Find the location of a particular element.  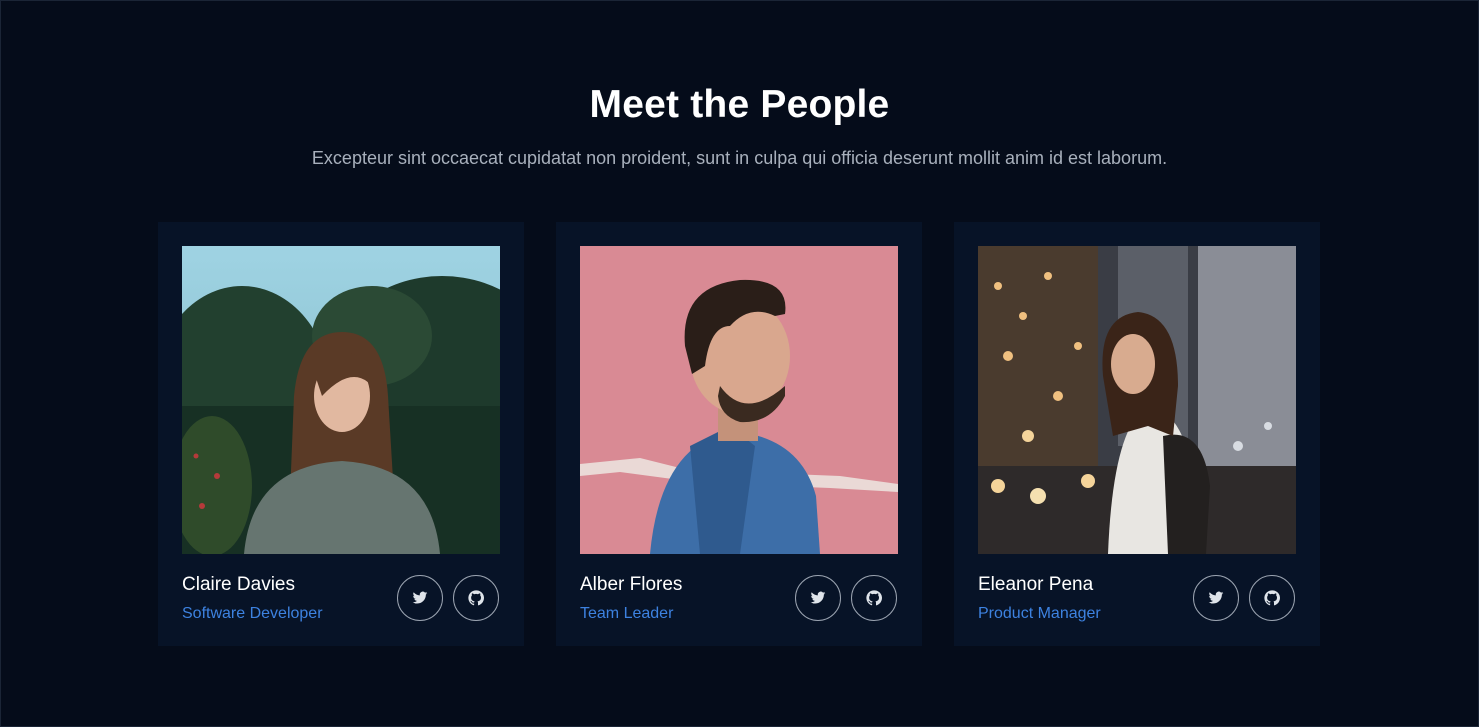

city-portrait-image is located at coordinates (1137, 400).